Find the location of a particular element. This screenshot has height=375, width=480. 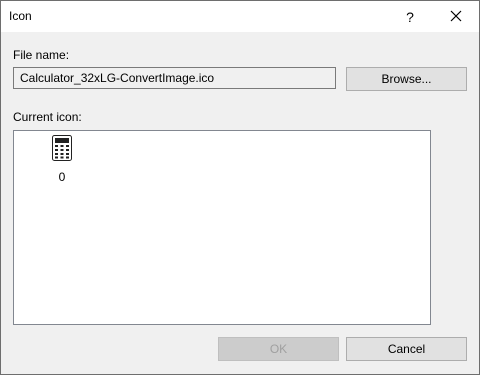

help-button: ? is located at coordinates (410, 16).